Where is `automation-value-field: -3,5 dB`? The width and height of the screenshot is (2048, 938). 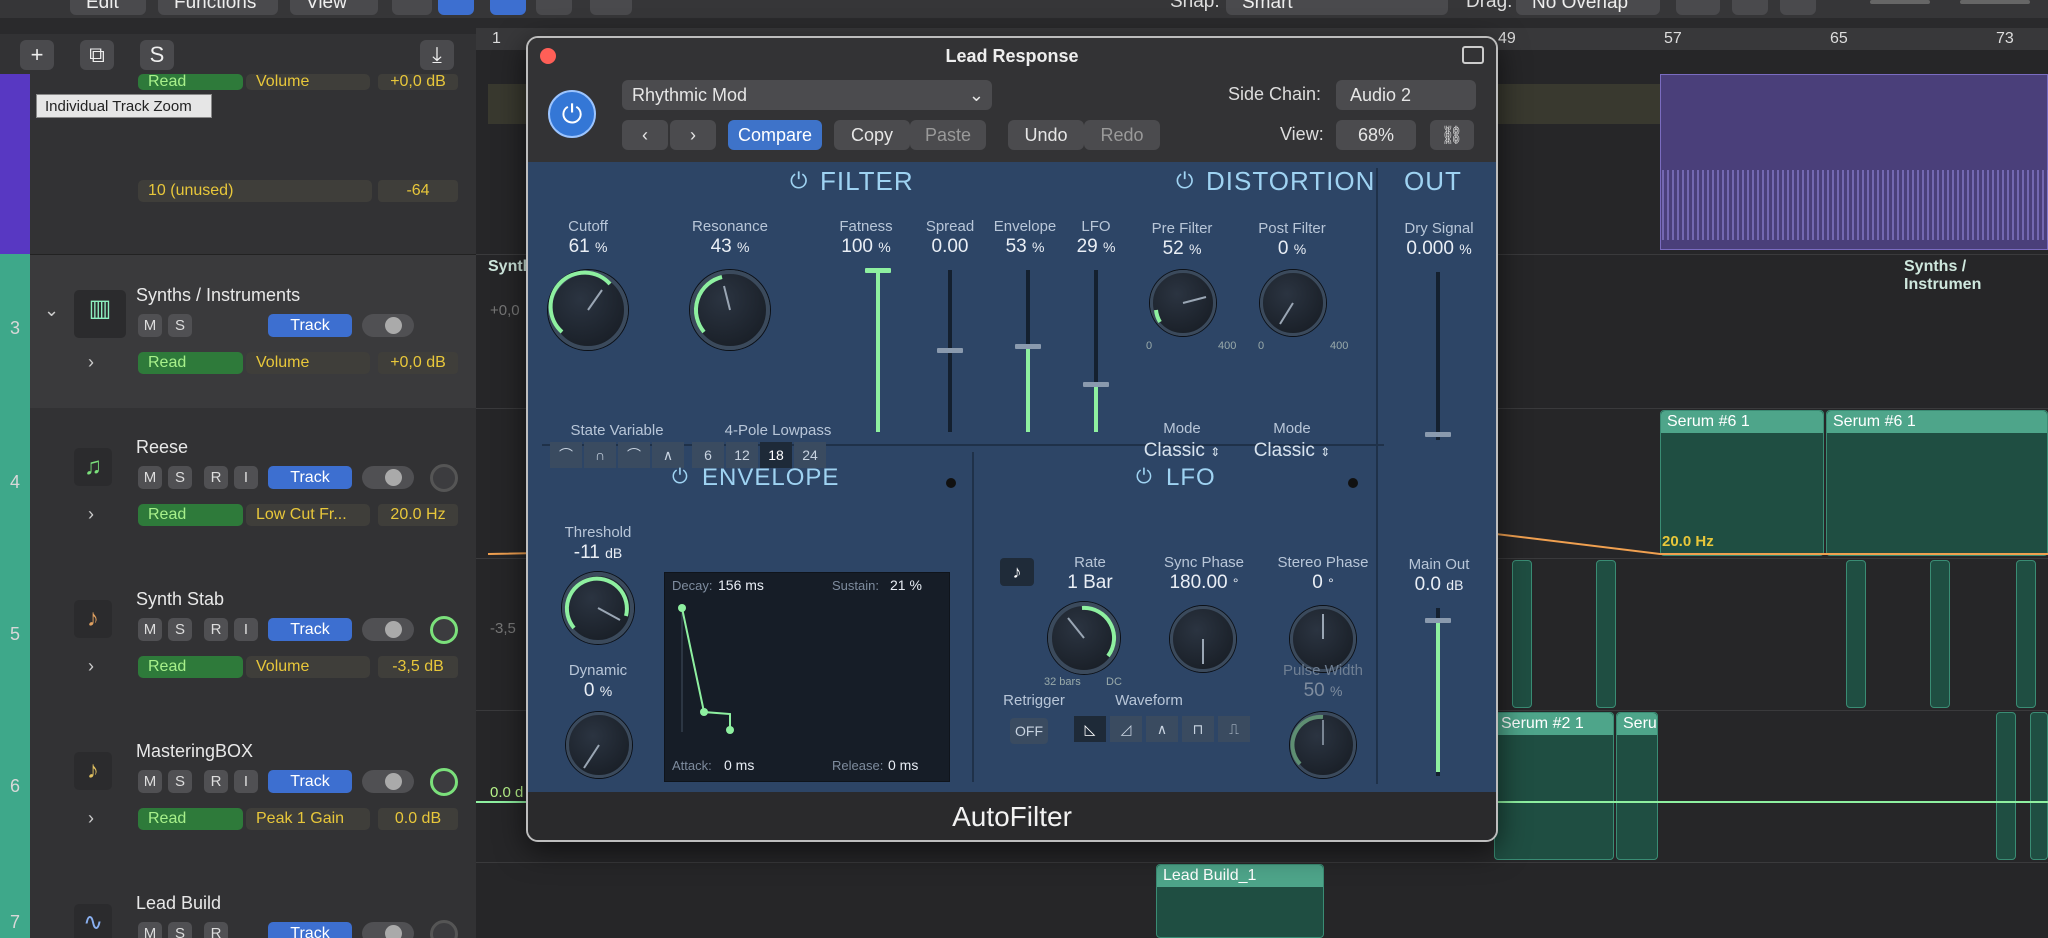
automation-value-field: -3,5 dB is located at coordinates (418, 667).